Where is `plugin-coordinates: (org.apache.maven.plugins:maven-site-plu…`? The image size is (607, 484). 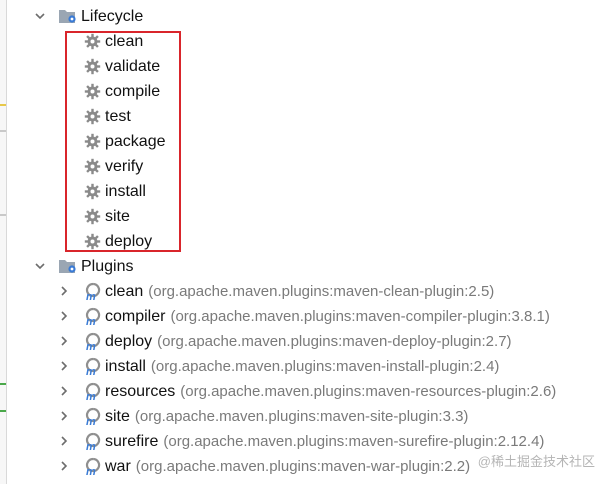
plugin-coordinates: (org.apache.maven.plugins:maven-site-plu… is located at coordinates (301, 416).